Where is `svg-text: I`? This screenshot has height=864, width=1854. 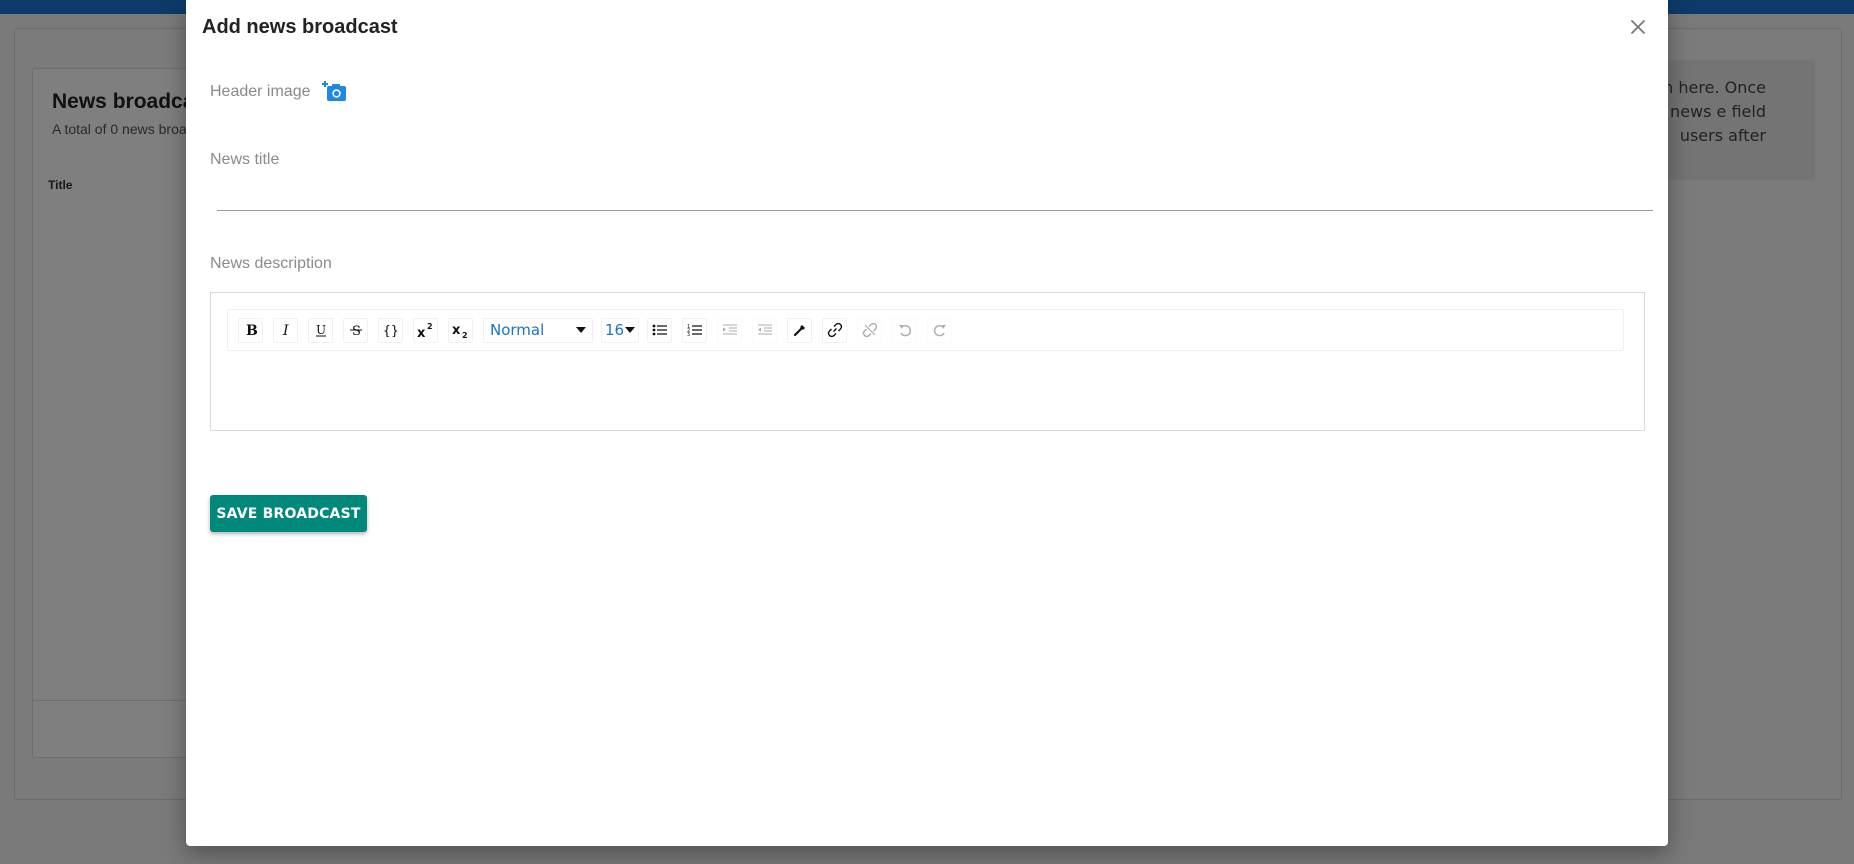 svg-text: I is located at coordinates (285, 330).